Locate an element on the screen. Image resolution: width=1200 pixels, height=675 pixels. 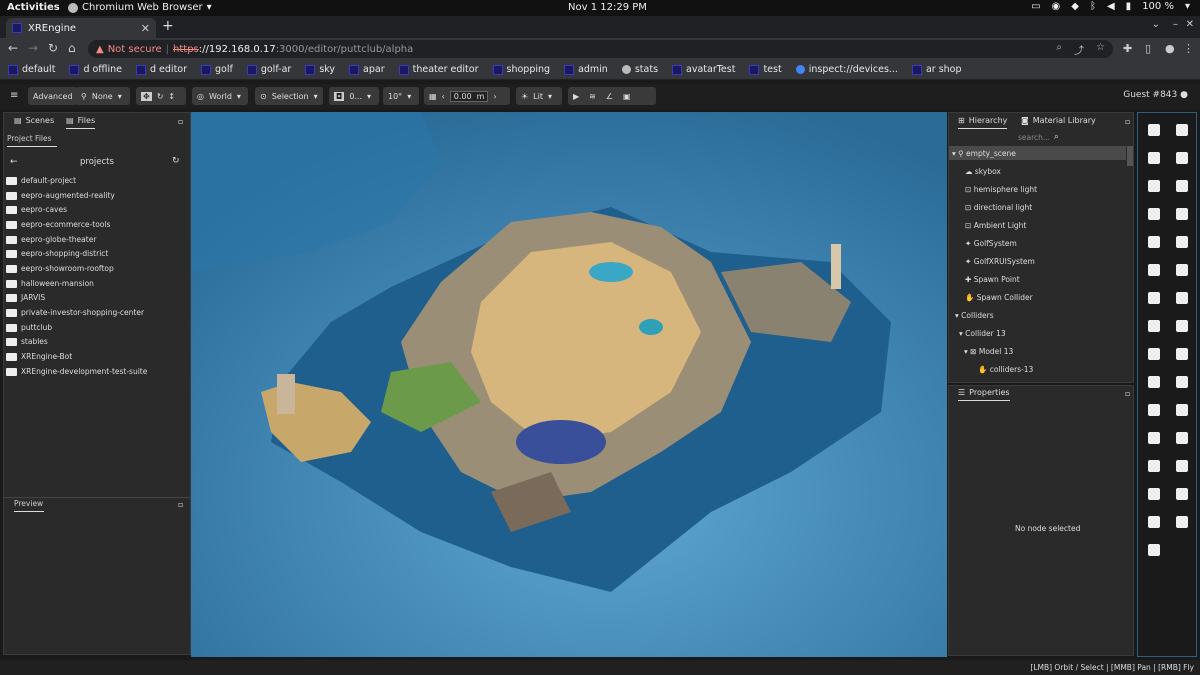
list-item: halloween-mansion is located at coordinates (76, 284).